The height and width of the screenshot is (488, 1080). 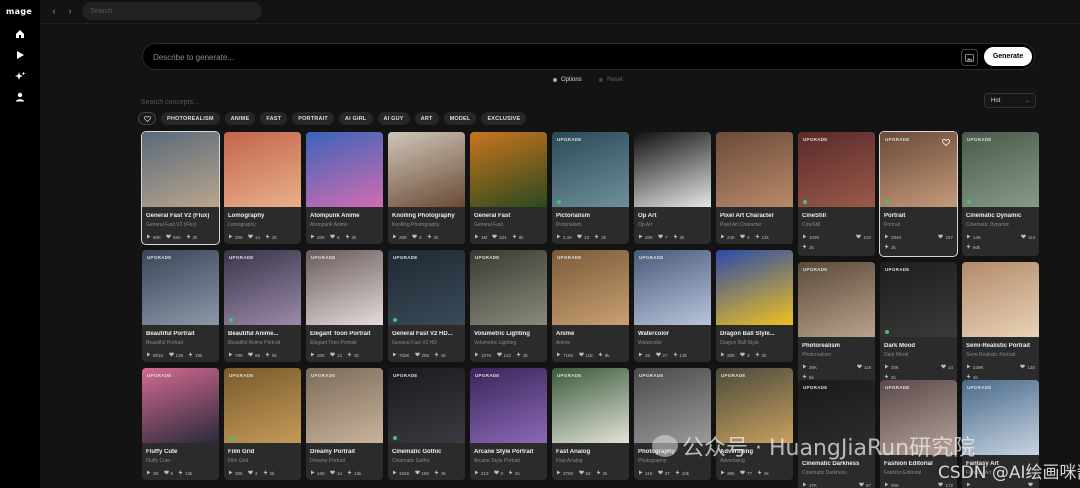 I want to click on card-stats: 901K 139 19k, so click(x=174, y=355).